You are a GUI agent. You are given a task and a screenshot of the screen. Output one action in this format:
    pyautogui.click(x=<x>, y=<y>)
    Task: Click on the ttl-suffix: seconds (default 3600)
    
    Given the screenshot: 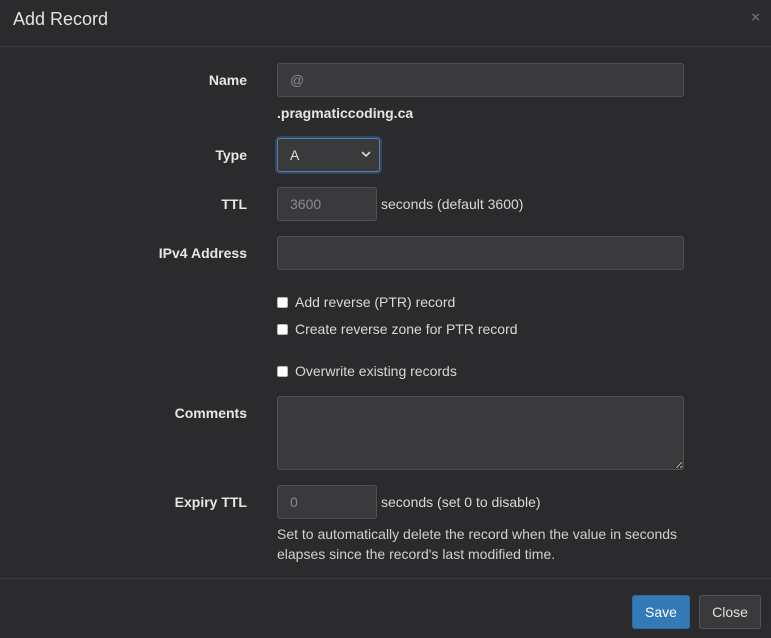 What is the action you would take?
    pyautogui.click(x=452, y=204)
    